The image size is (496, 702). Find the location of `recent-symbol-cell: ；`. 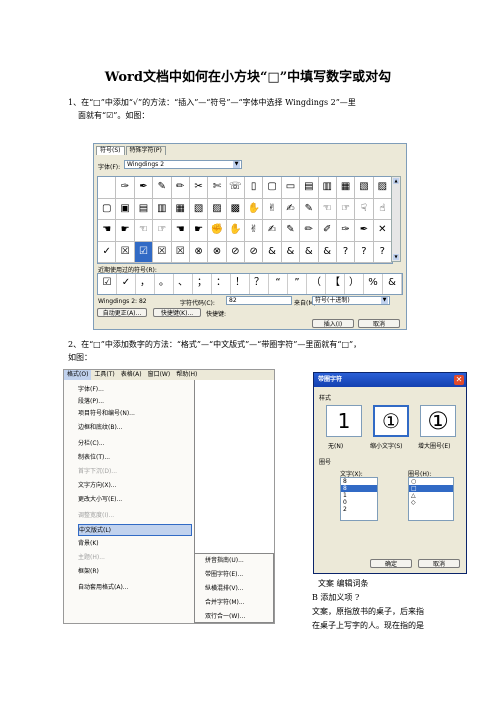

recent-symbol-cell: ； is located at coordinates (202, 284).